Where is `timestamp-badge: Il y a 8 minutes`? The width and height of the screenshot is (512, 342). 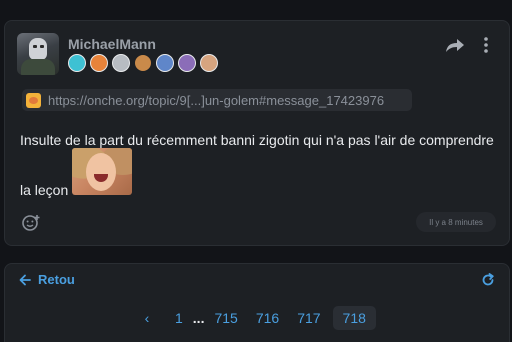
timestamp-badge: Il y a 8 minutes is located at coordinates (456, 222).